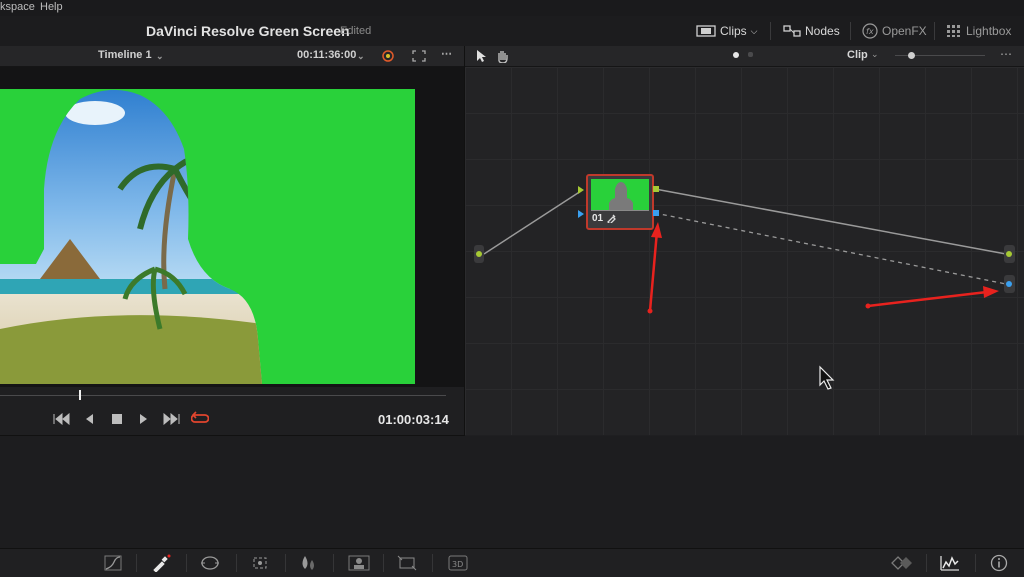 This screenshot has height=577, width=1024. Describe the element at coordinates (999, 563) in the screenshot. I see `info-icon` at that location.